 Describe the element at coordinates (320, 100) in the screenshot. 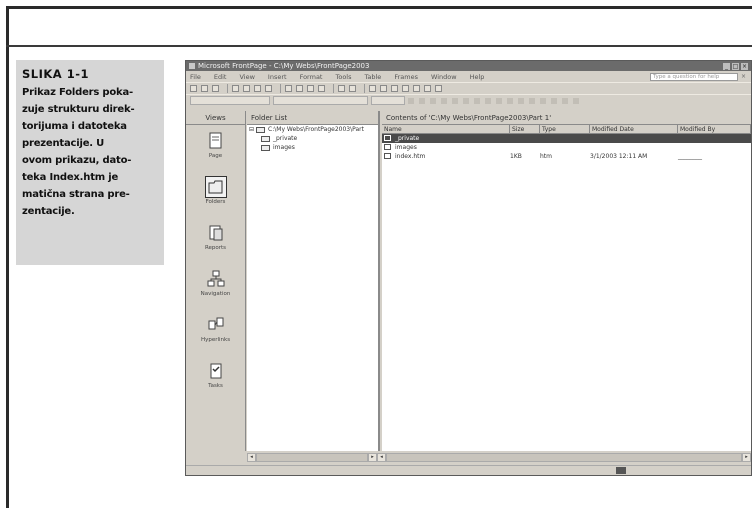

I see `font-dropdown` at that location.